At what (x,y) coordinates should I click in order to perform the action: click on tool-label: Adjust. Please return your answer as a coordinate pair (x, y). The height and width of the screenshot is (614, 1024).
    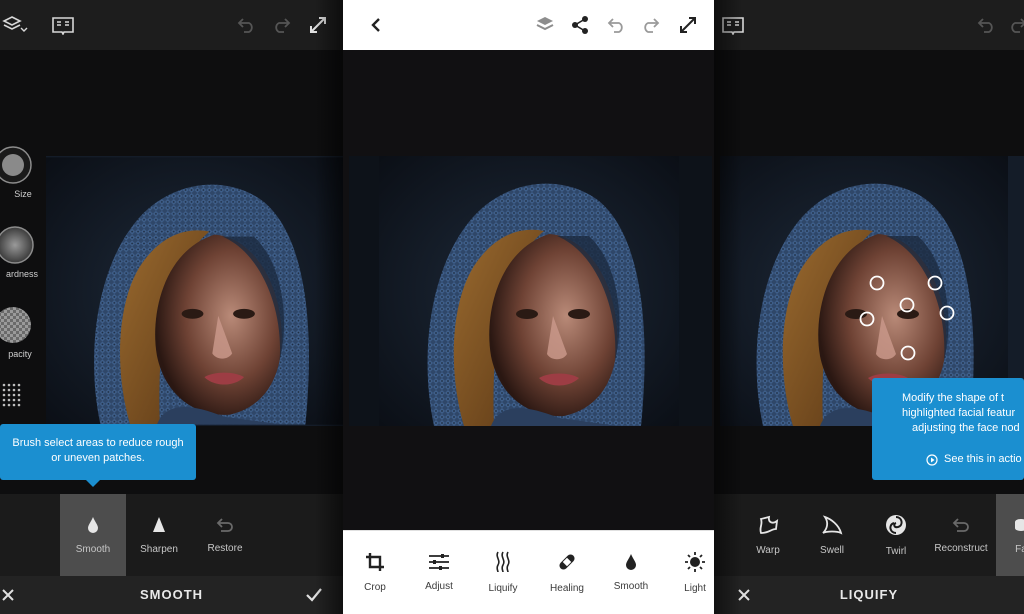
    Looking at the image, I should click on (439, 586).